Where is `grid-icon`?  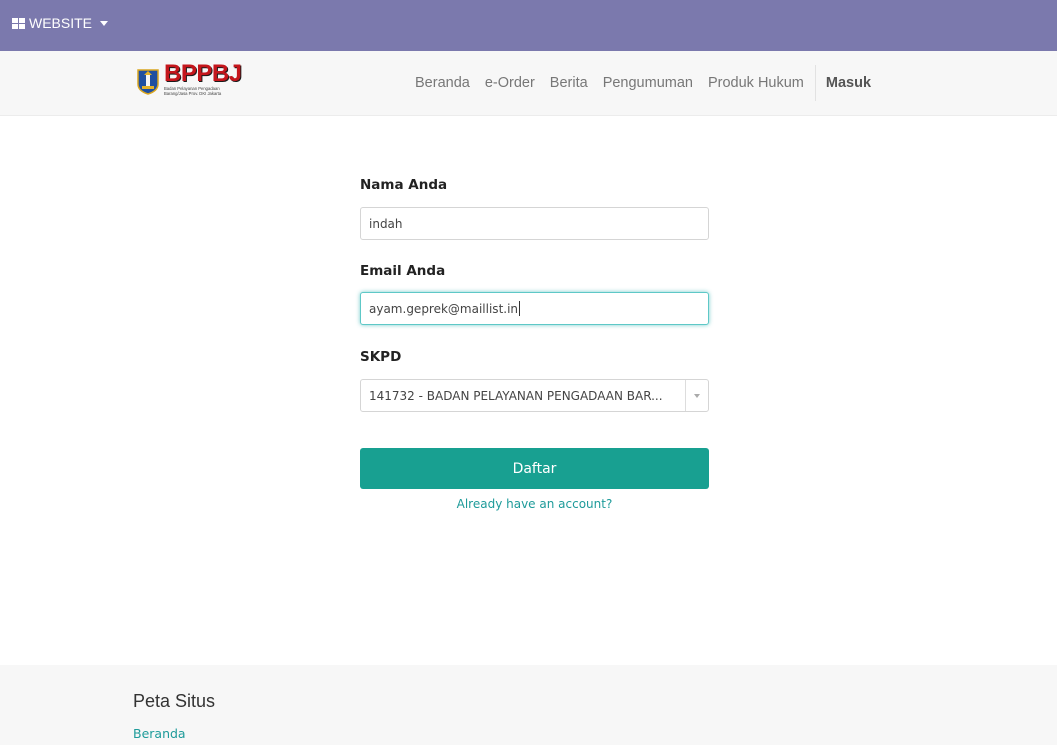 grid-icon is located at coordinates (18, 23).